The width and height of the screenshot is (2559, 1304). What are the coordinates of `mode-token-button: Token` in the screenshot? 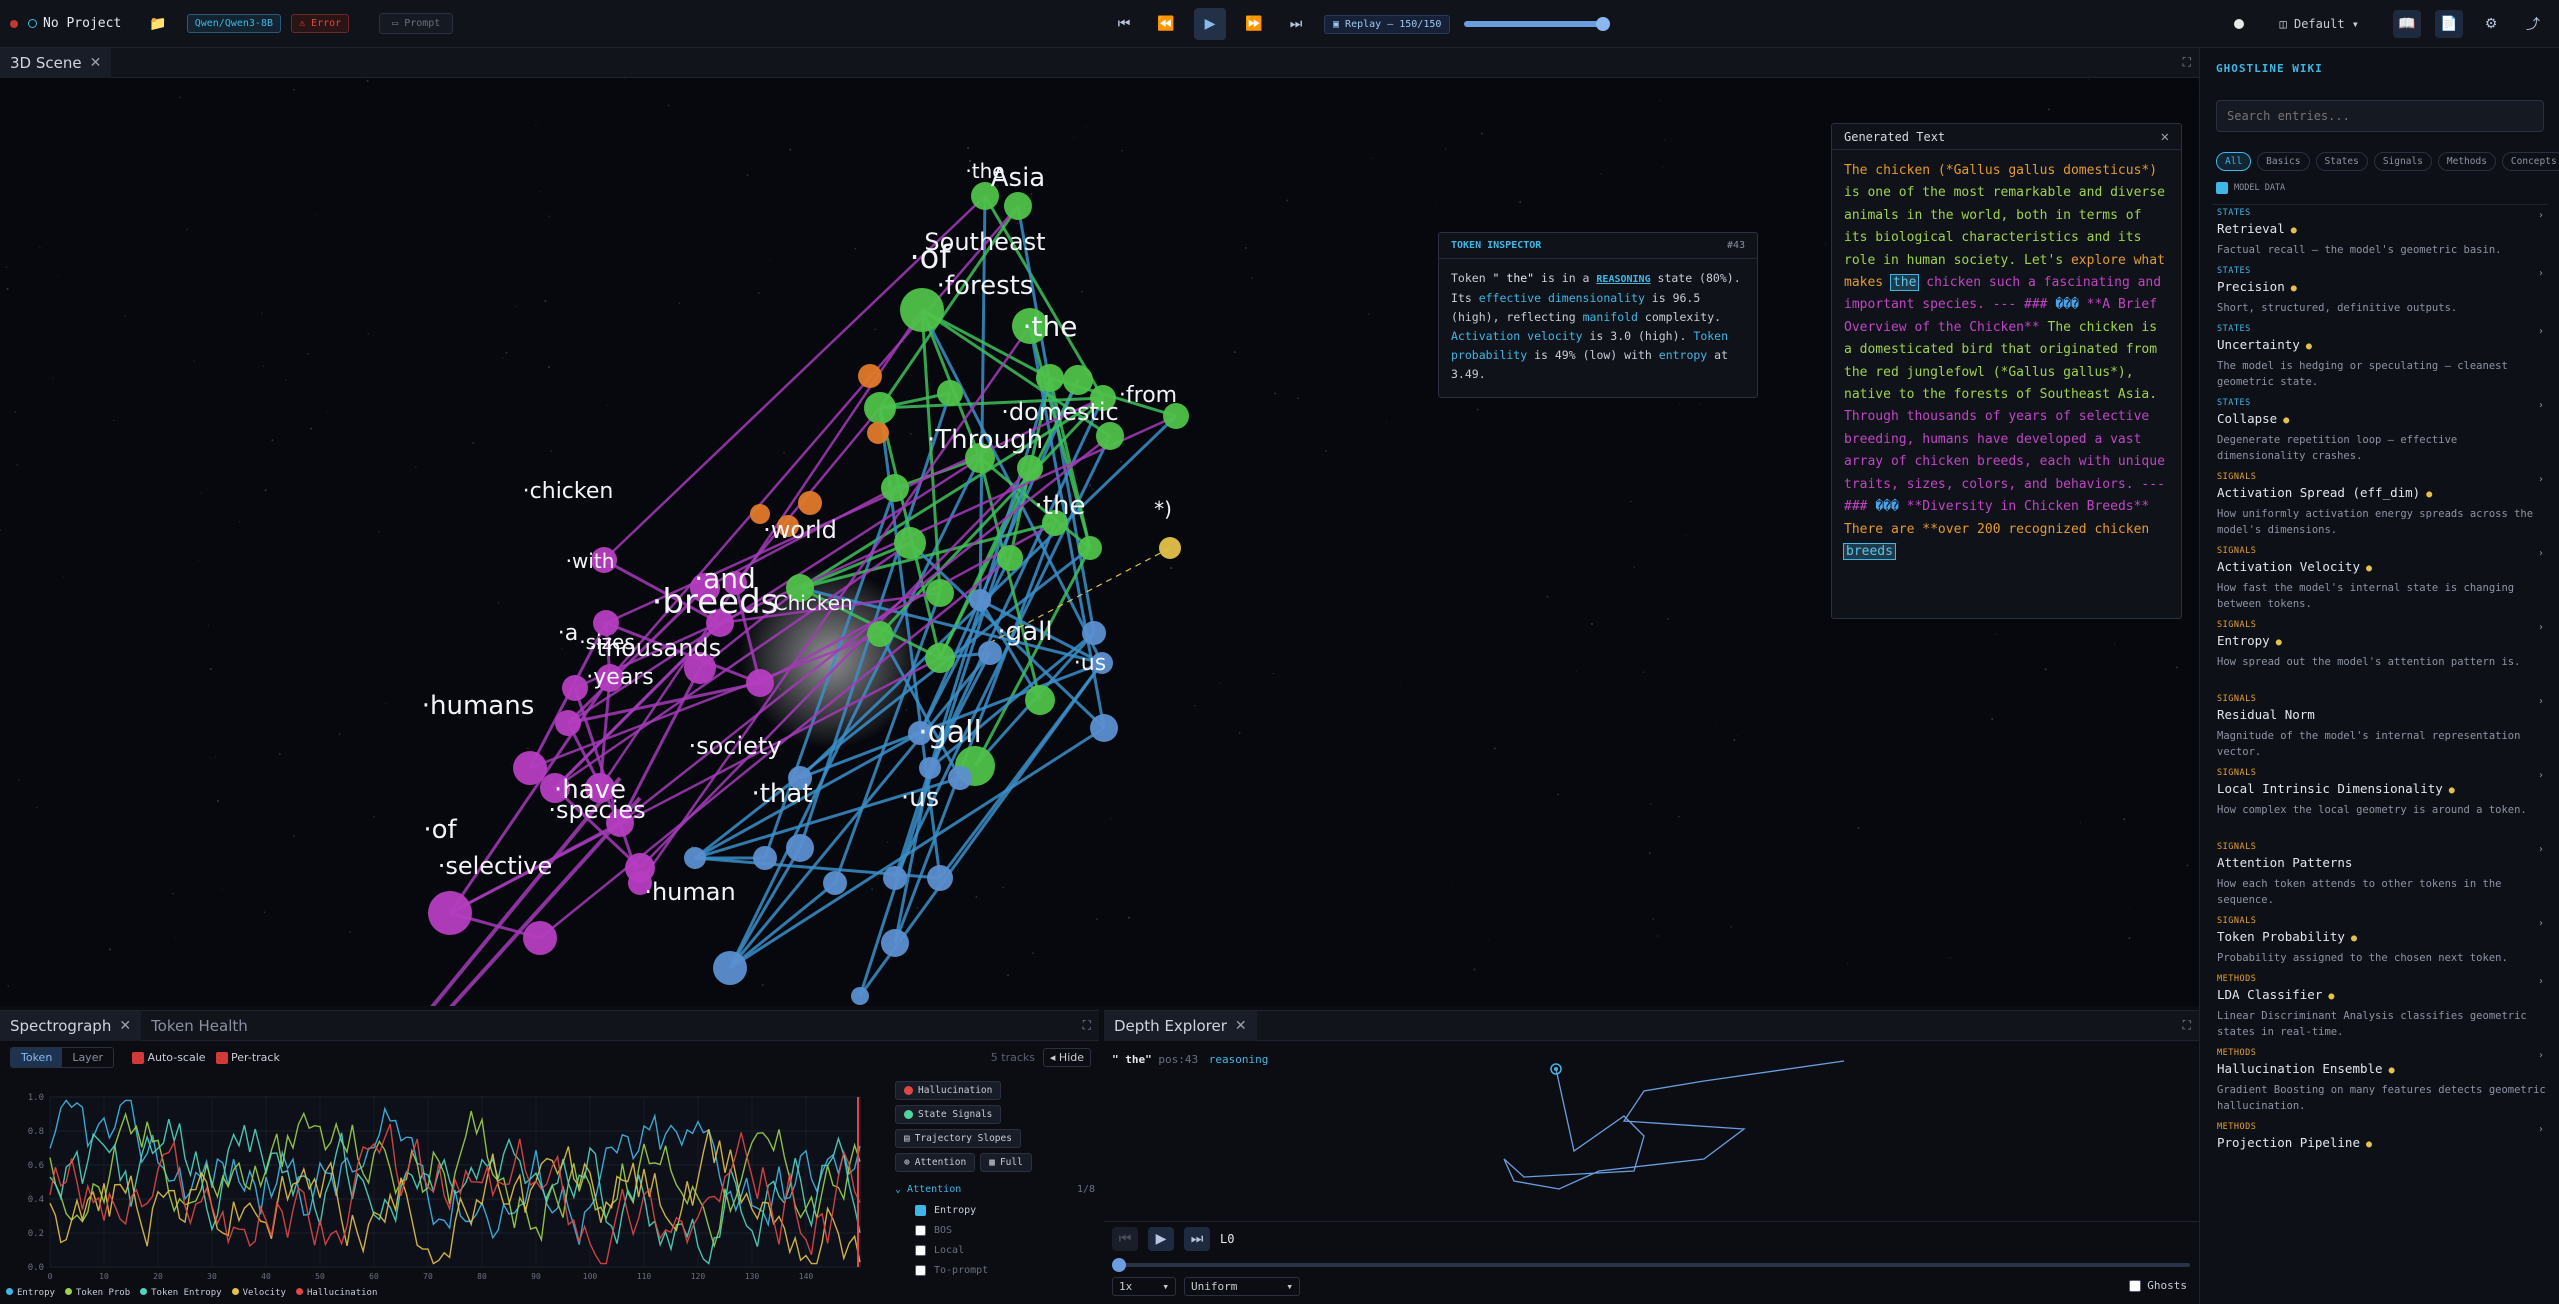 It's located at (37, 1057).